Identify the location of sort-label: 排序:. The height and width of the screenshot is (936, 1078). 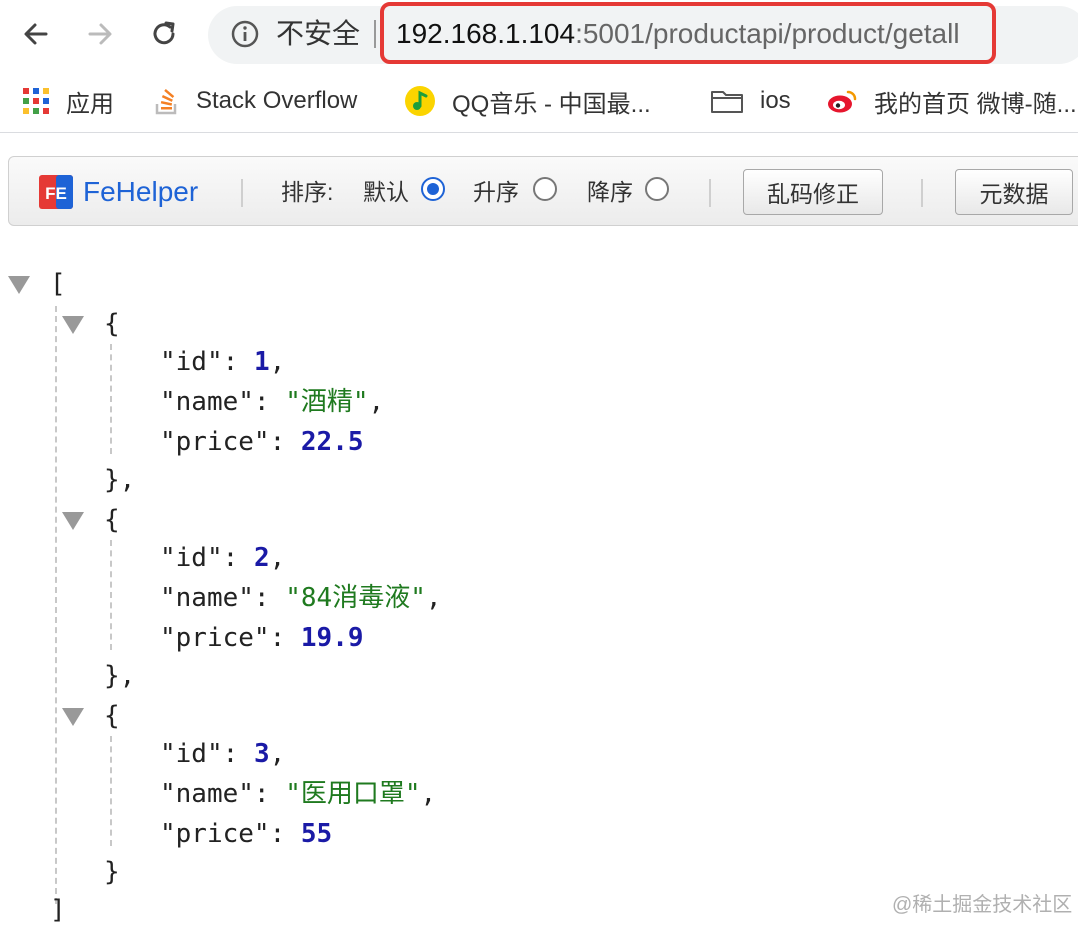
(307, 192).